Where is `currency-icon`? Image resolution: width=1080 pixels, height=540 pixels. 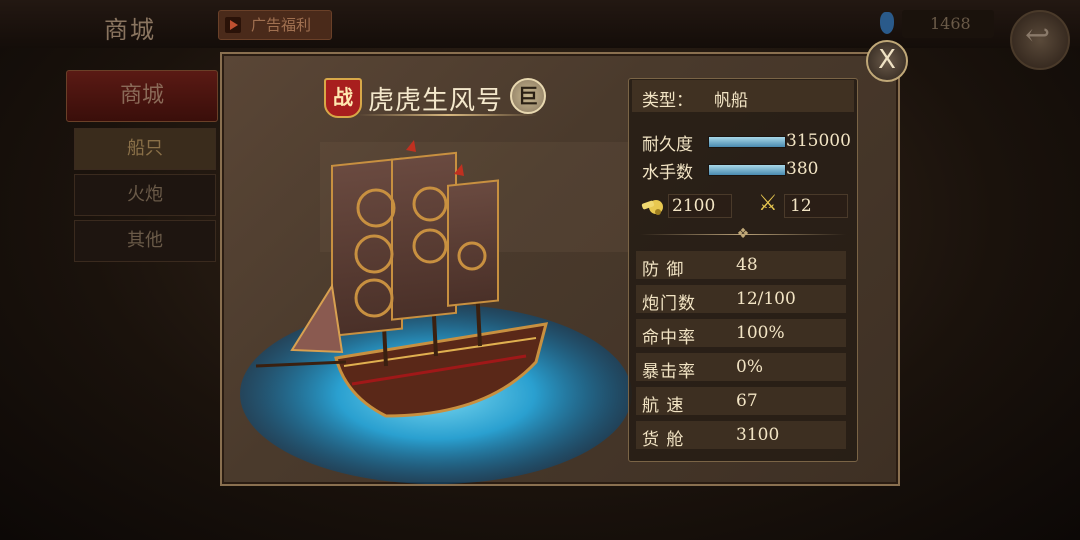 currency-icon is located at coordinates (887, 23).